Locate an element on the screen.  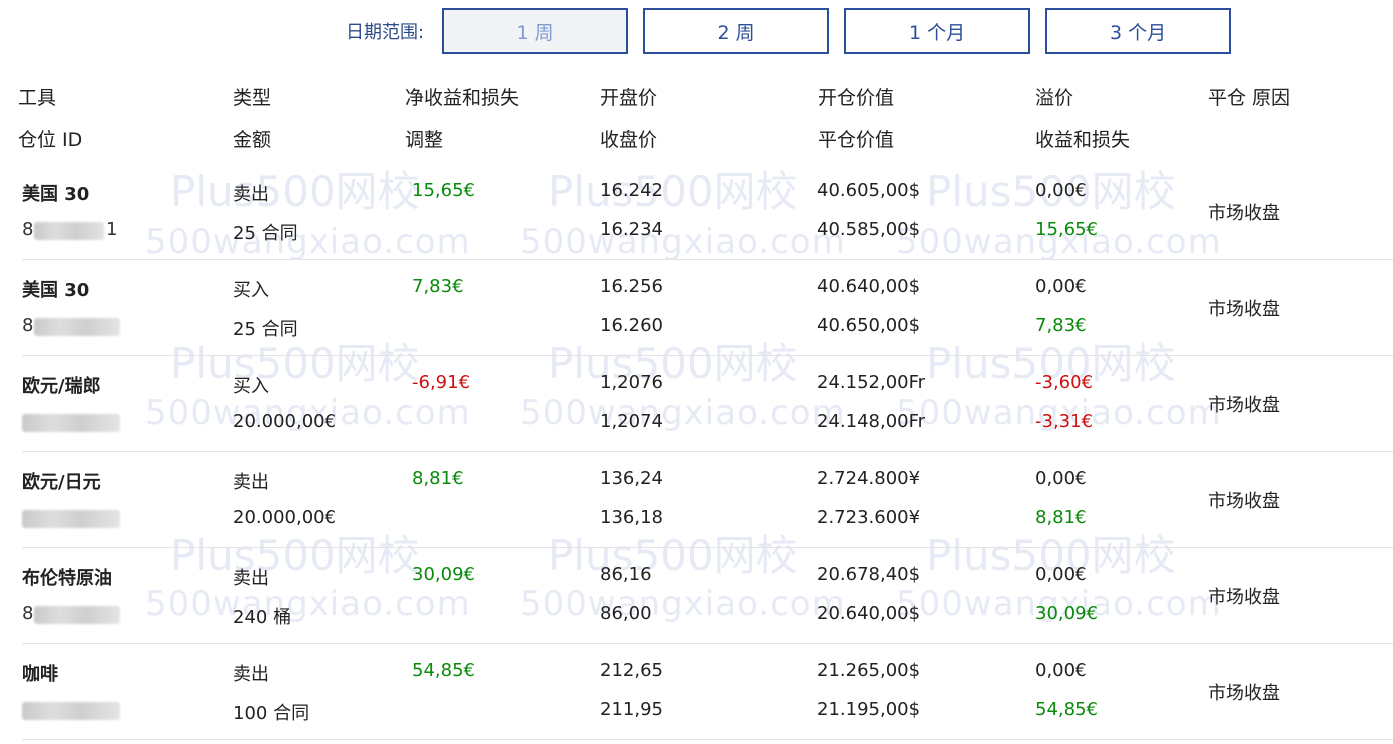
pnl: 54,85€ is located at coordinates (1066, 709).